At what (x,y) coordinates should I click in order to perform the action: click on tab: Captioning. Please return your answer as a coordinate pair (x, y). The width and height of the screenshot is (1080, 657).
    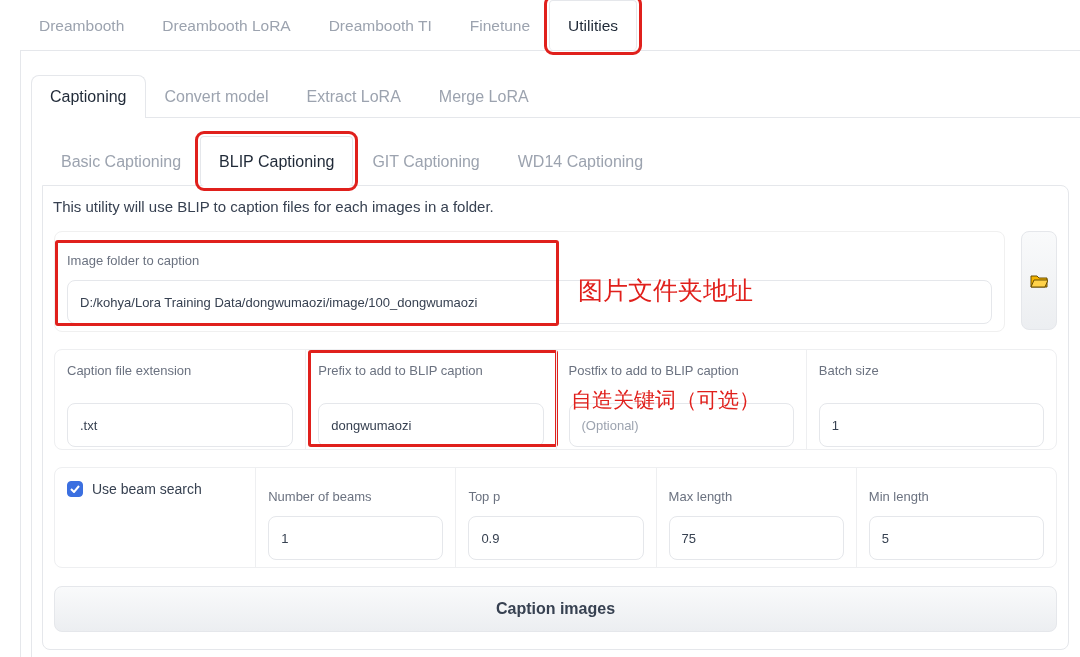
    Looking at the image, I should click on (88, 96).